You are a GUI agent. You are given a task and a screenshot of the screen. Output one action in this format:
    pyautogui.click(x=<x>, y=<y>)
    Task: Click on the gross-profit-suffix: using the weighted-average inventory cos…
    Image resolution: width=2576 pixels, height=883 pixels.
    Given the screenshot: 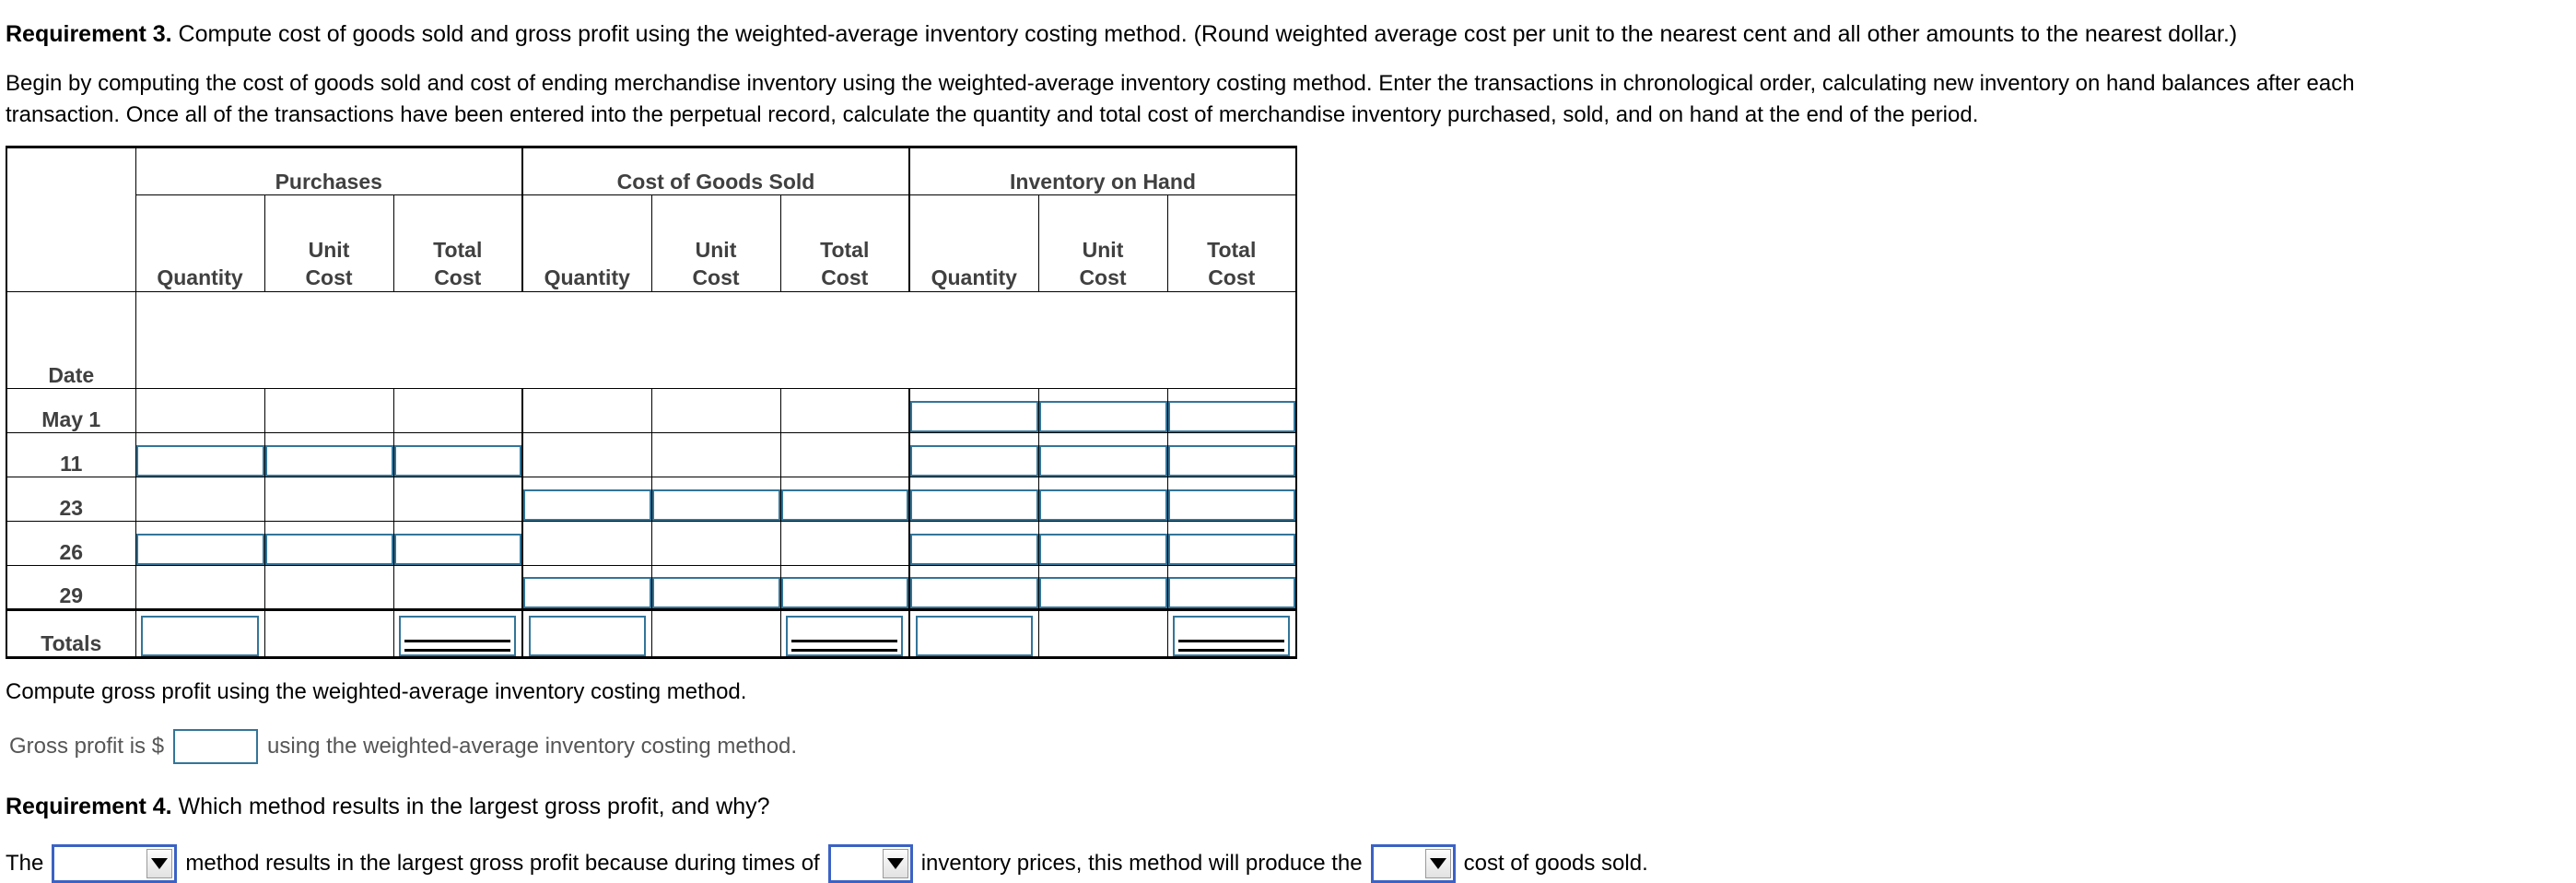 What is the action you would take?
    pyautogui.click(x=532, y=746)
    